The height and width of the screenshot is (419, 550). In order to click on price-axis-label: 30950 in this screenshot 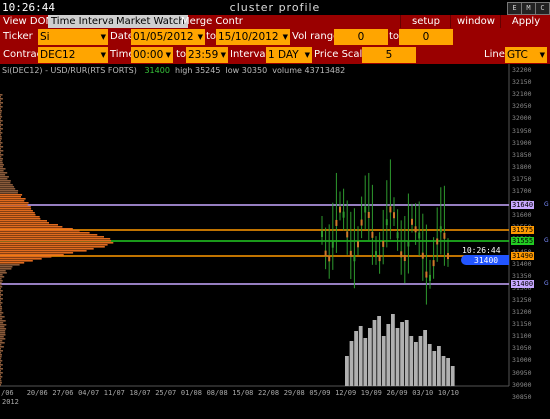, I will do `click(522, 372)`.